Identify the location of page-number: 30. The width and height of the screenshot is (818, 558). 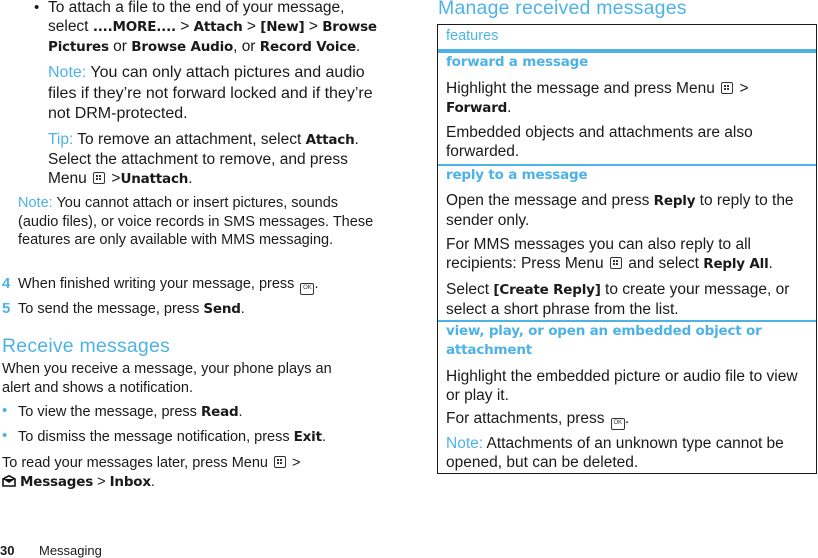
(7, 550).